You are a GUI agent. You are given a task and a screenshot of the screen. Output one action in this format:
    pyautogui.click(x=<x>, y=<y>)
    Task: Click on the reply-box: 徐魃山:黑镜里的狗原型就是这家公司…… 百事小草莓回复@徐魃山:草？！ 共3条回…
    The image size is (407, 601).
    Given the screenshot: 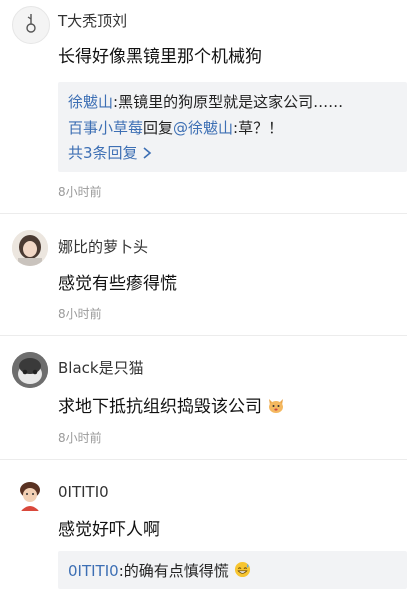 What is the action you would take?
    pyautogui.click(x=232, y=127)
    